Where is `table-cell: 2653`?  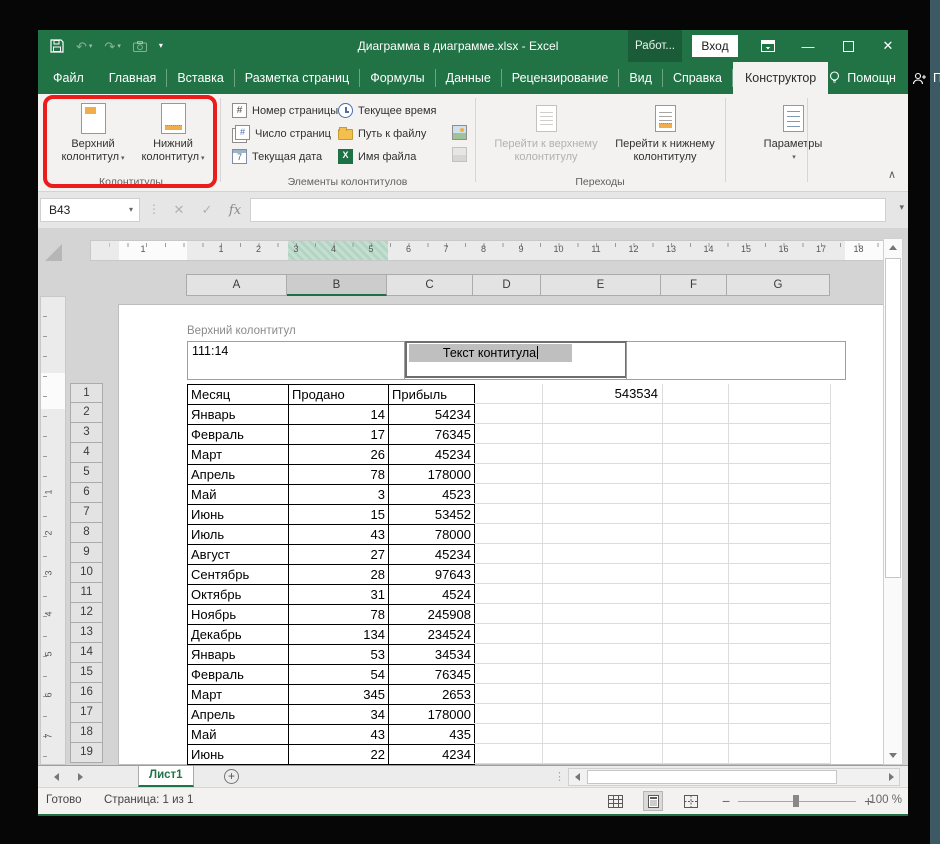
table-cell: 2653 is located at coordinates (432, 695).